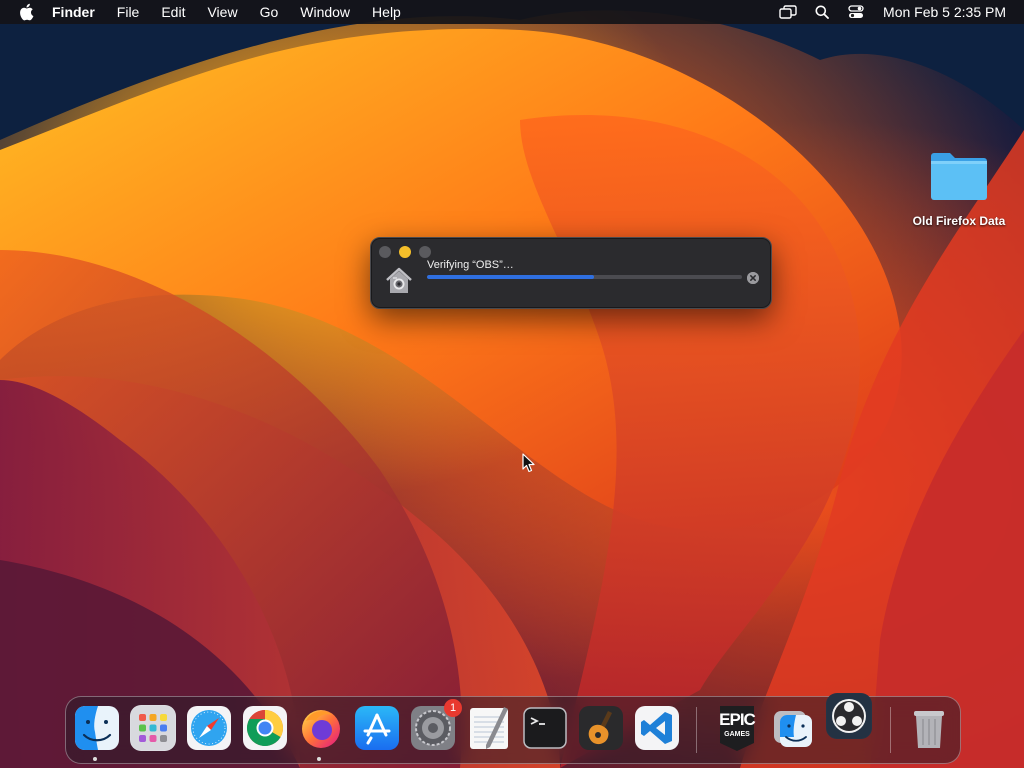  I want to click on menu-finder: Finder, so click(73, 12).